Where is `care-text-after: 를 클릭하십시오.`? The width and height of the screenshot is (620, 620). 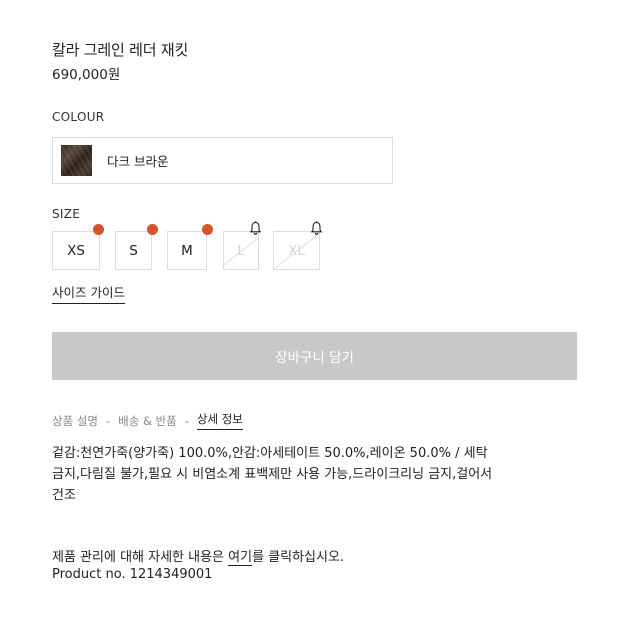 care-text-after: 를 클릭하십시오. is located at coordinates (298, 557).